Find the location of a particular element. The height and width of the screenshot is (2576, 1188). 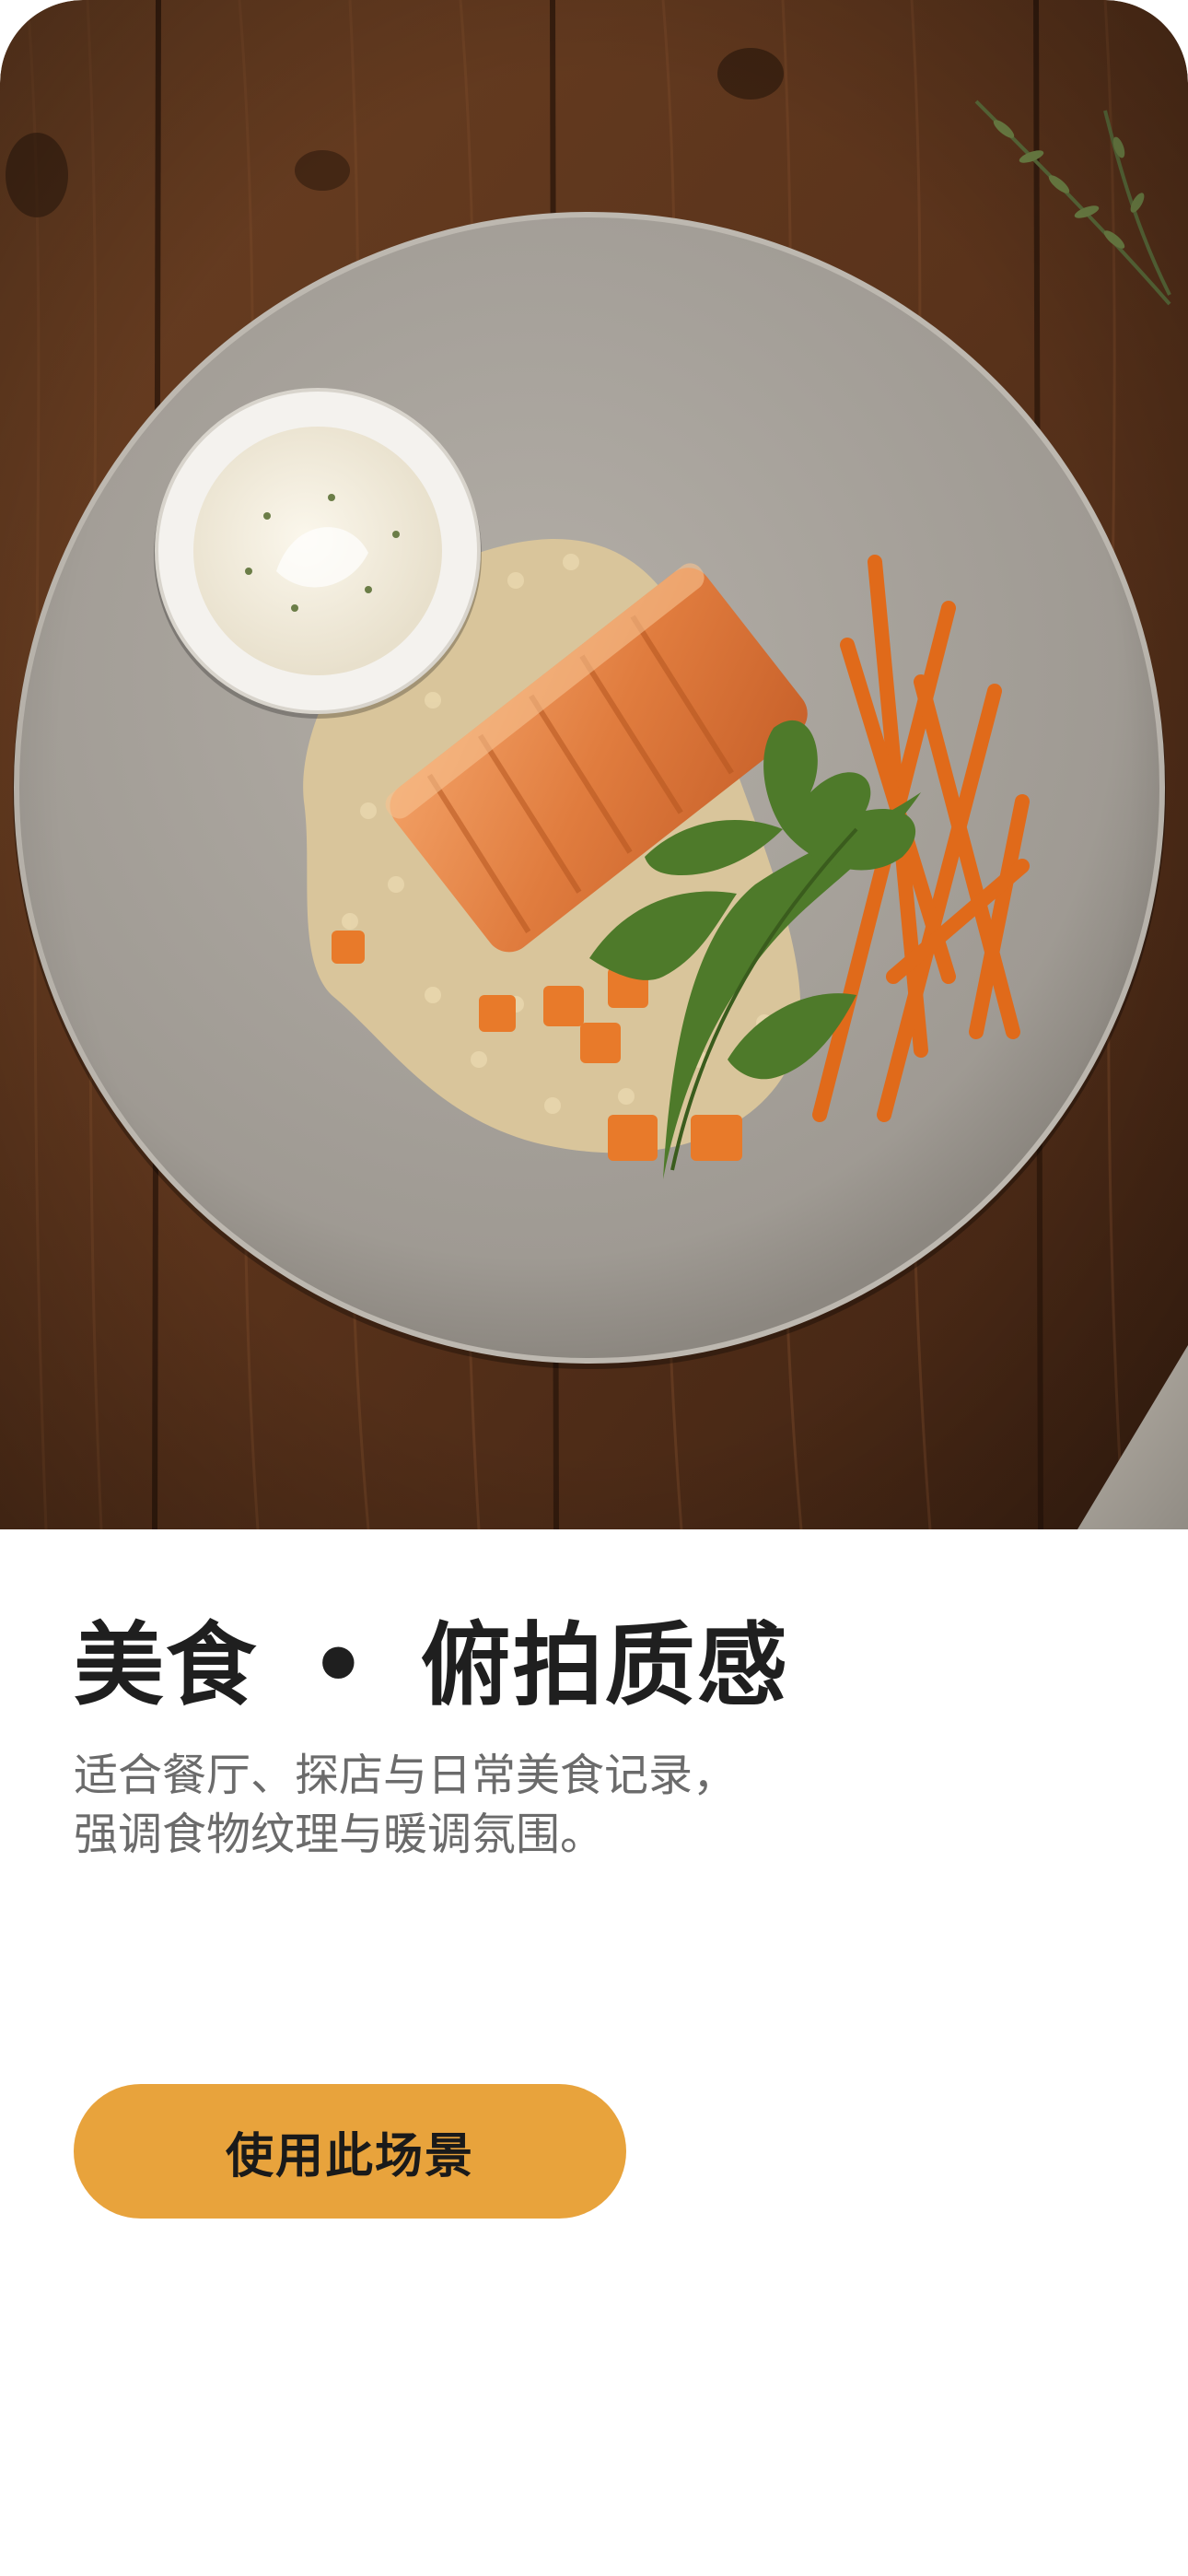

scene-description-line-1: 适合餐厅、探店与日常美食记录， is located at coordinates (406, 1776).